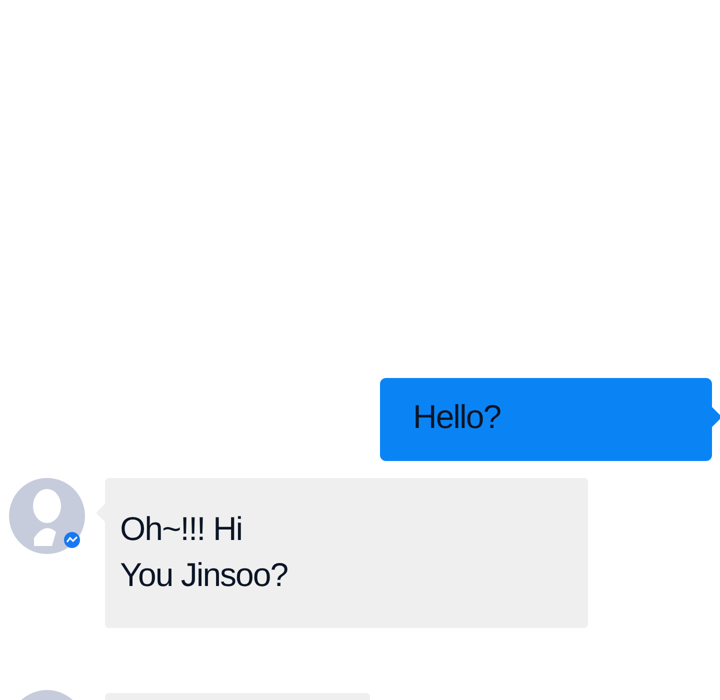 This screenshot has width=720, height=700. I want to click on messenger-badge-icon, so click(72, 540).